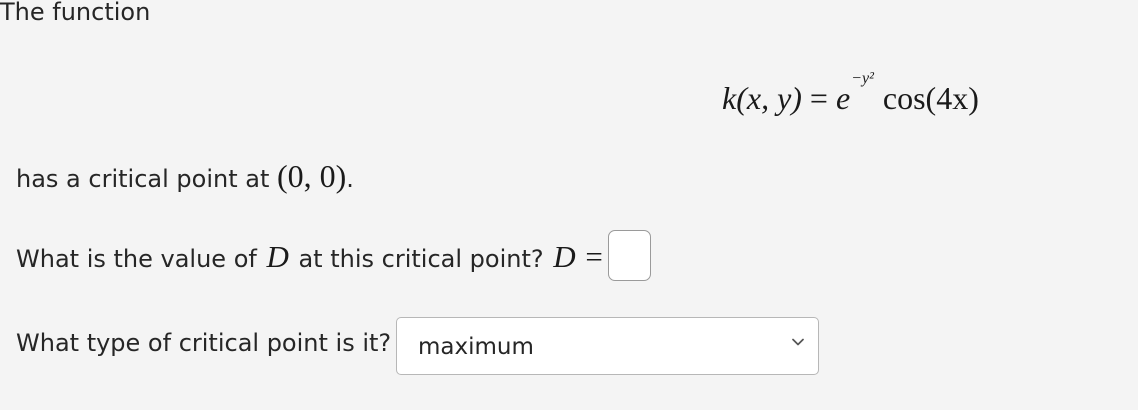  What do you see at coordinates (140, 259) in the screenshot?
I see `d-question-prefix: What is the value of` at bounding box center [140, 259].